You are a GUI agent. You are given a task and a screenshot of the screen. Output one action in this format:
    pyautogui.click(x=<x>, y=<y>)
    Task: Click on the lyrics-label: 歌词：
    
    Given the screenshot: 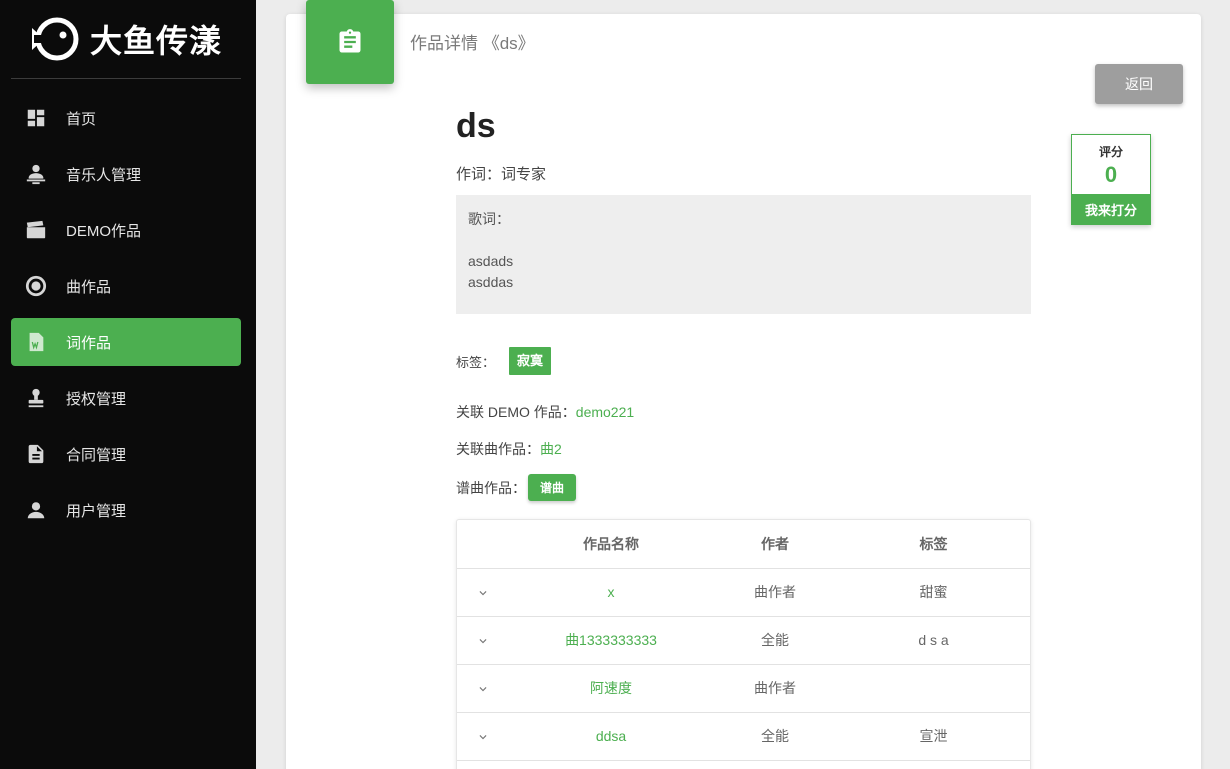 What is the action you would take?
    pyautogui.click(x=489, y=219)
    